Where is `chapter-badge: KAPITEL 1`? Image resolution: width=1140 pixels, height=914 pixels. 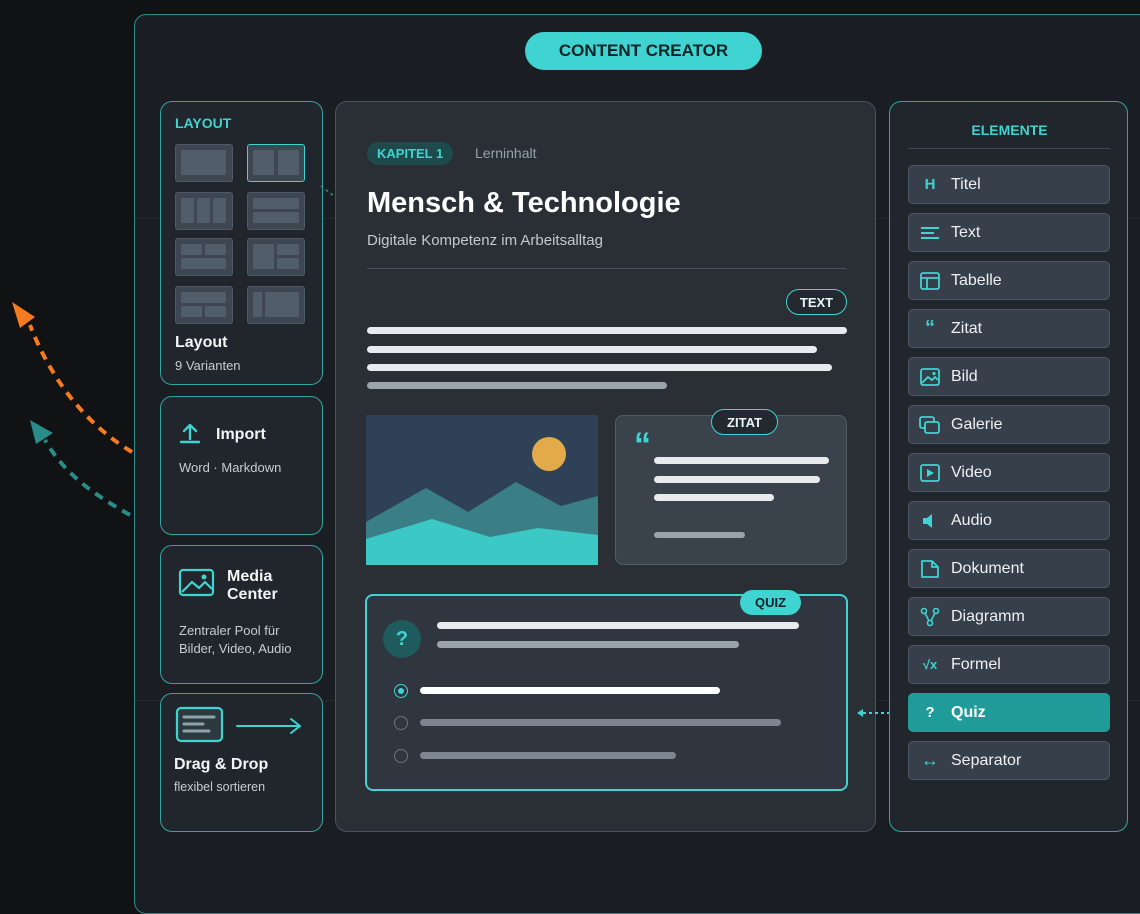
chapter-badge: KAPITEL 1 is located at coordinates (410, 153).